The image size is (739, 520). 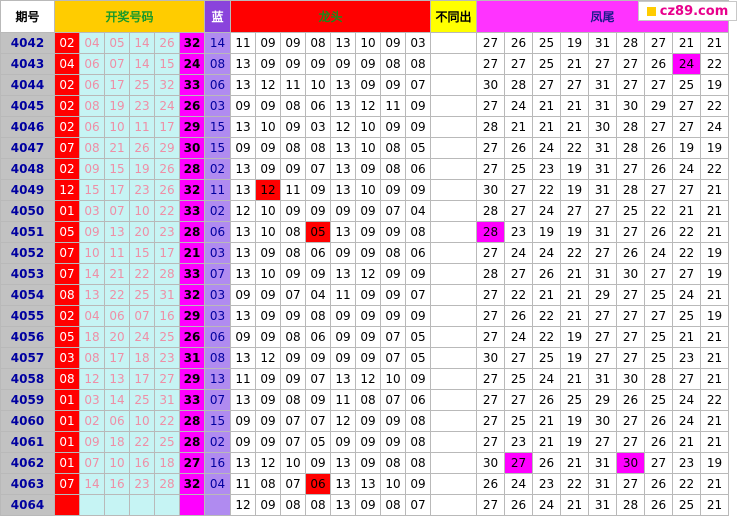 I want to click on phoenix-cell-3: 27, so click(x=546, y=85).